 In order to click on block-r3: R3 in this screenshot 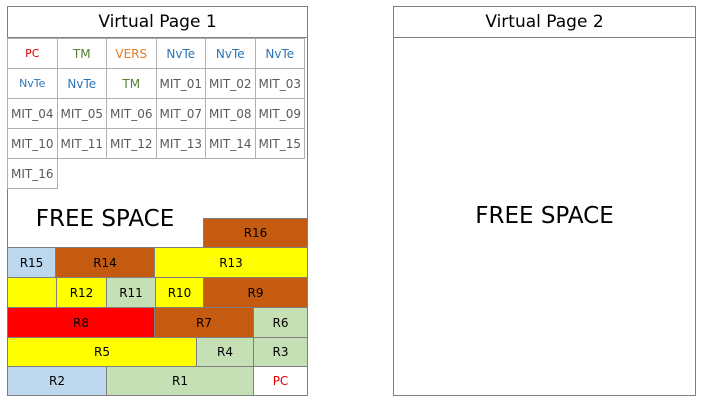, I will do `click(280, 352)`.